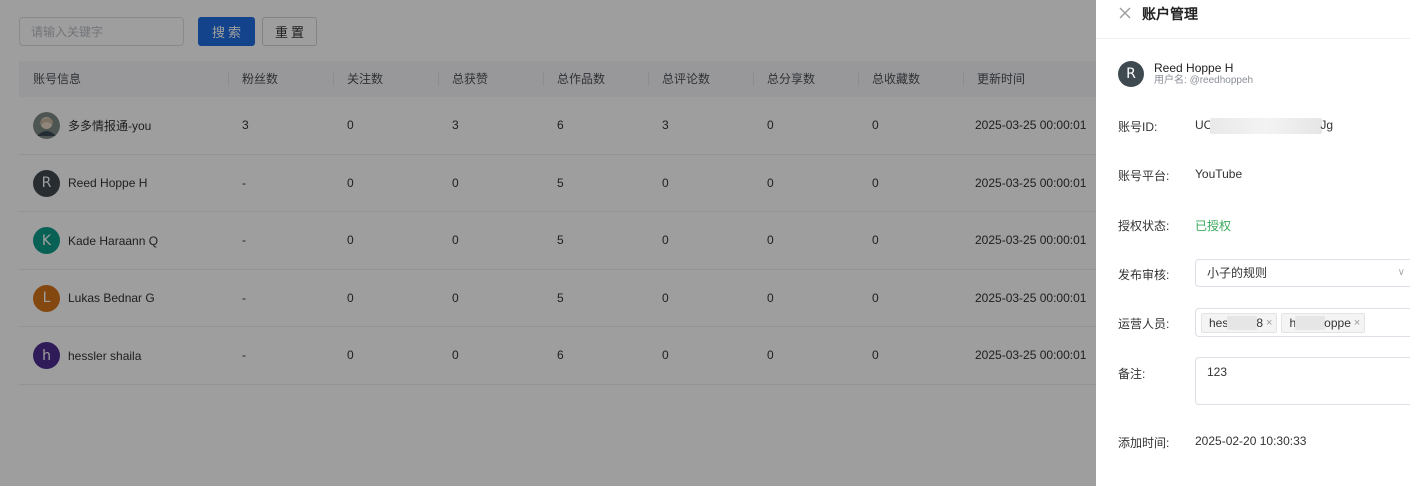  Describe the element at coordinates (1170, 80) in the screenshot. I see `handle-label: 用户名:` at that location.